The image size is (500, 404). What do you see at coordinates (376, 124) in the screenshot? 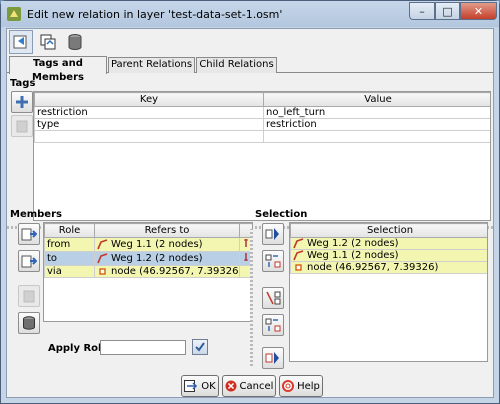
I see `tag-value-cell: restriction` at bounding box center [376, 124].